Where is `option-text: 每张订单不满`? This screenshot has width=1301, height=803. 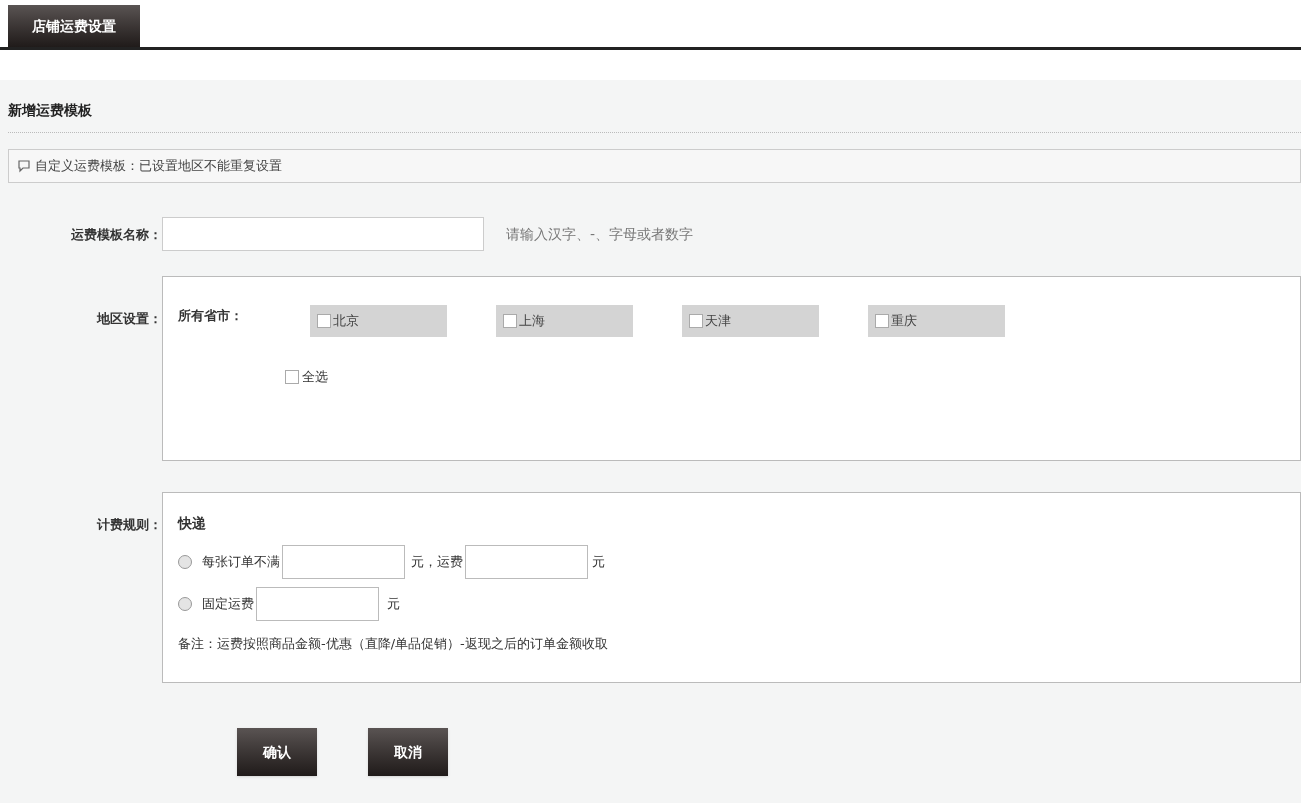
option-text: 每张订单不满 is located at coordinates (241, 562).